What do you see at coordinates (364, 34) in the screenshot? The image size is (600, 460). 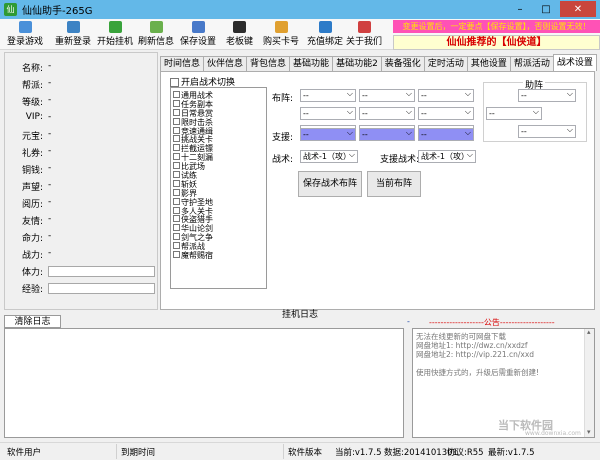 I see `about-button: 关于我们` at bounding box center [364, 34].